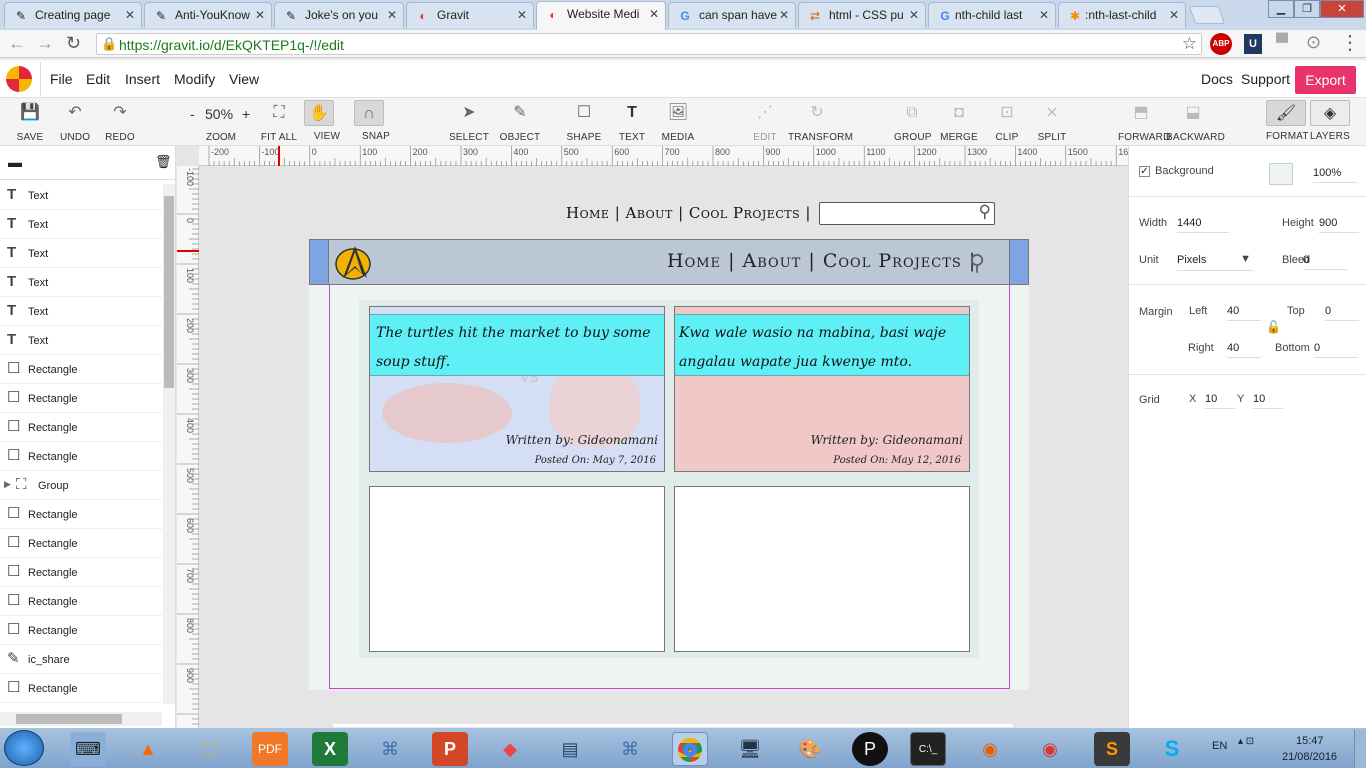  I want to click on network-app-icon: 🖥, so click(750, 749).